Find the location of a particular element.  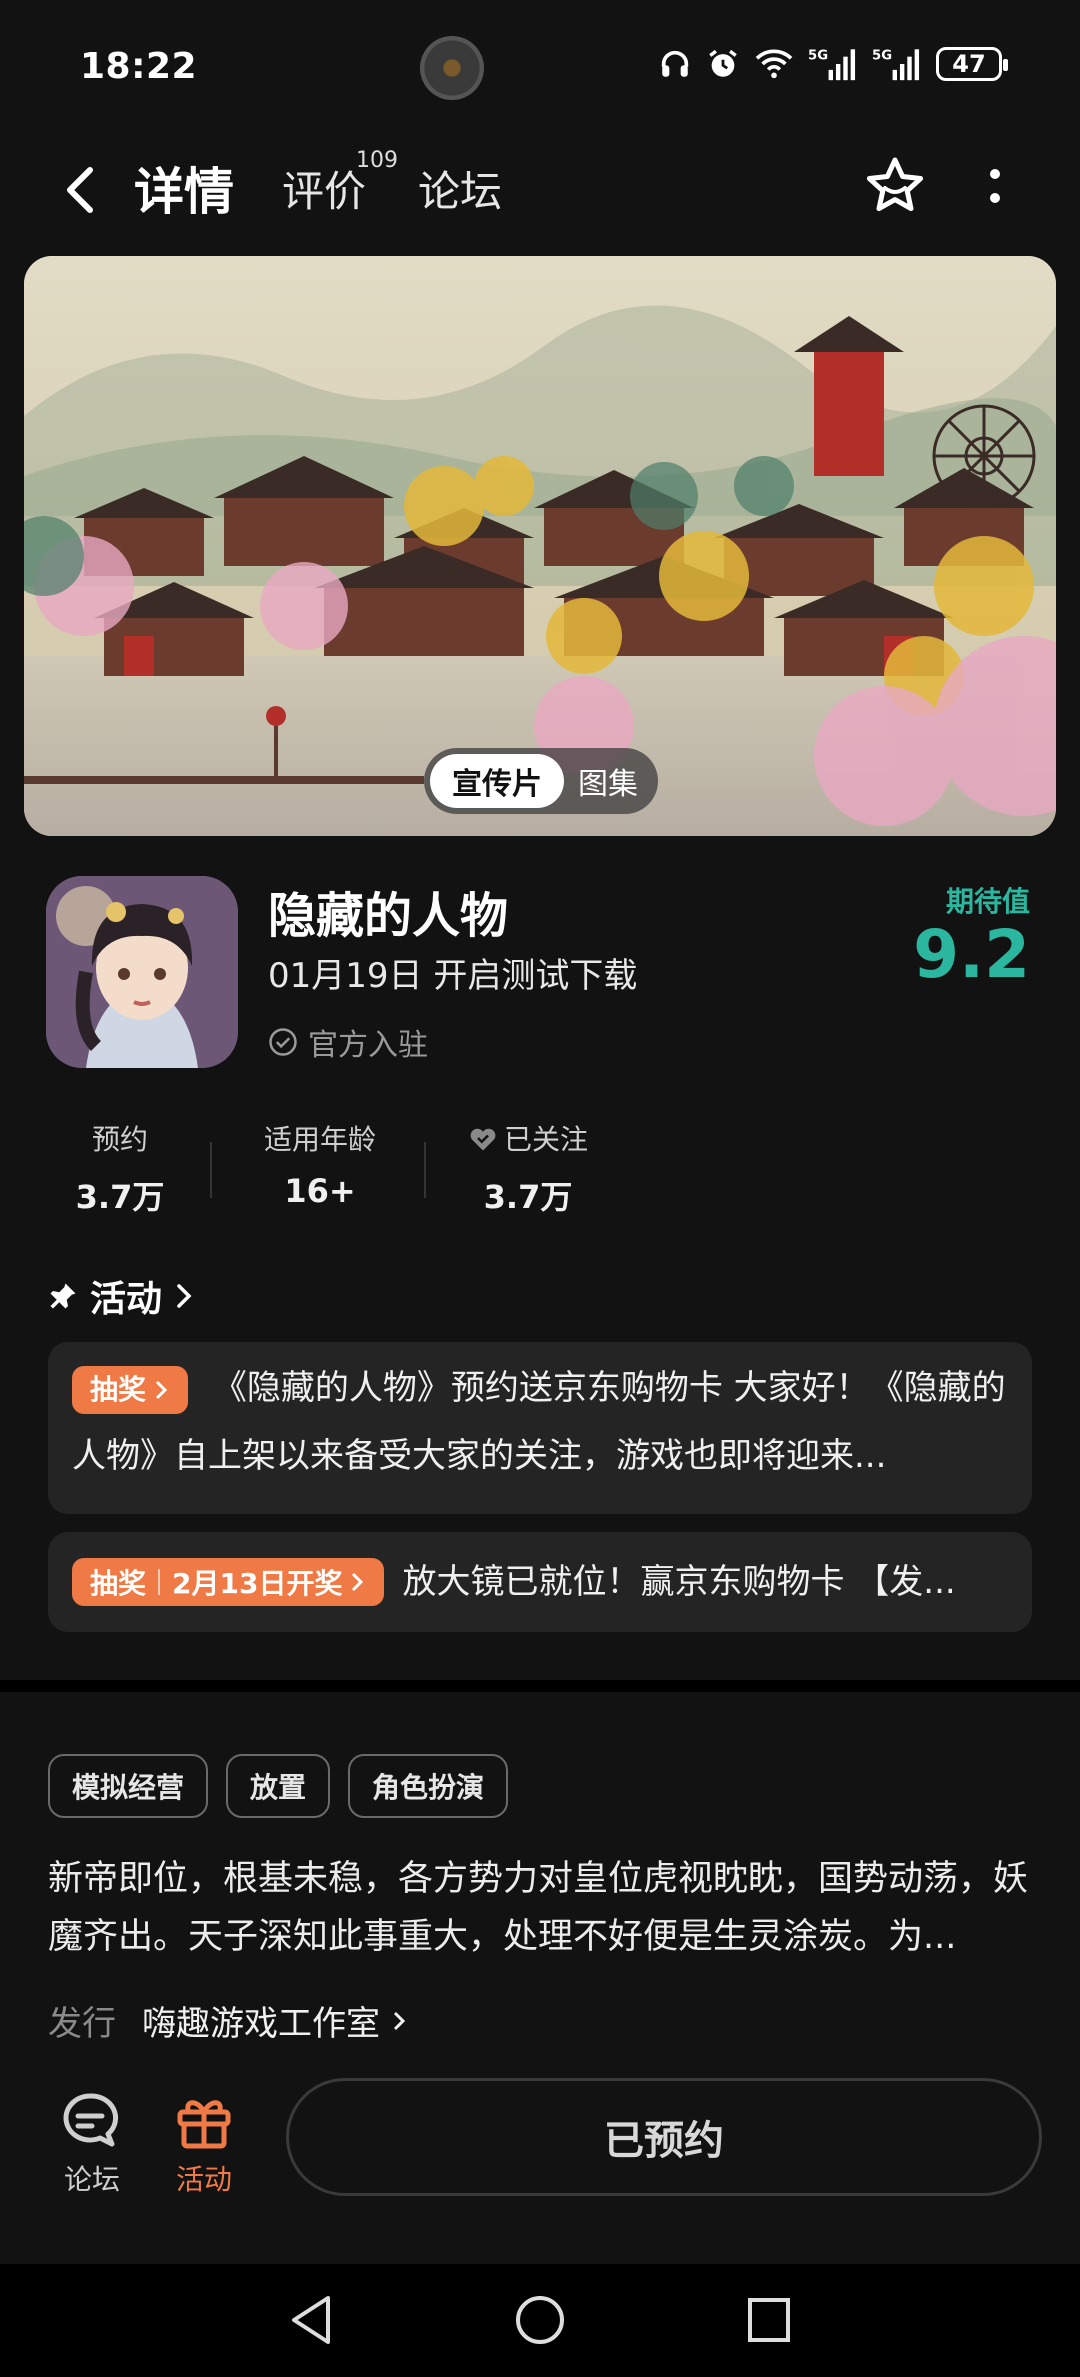

camera-cutout is located at coordinates (452, 68).